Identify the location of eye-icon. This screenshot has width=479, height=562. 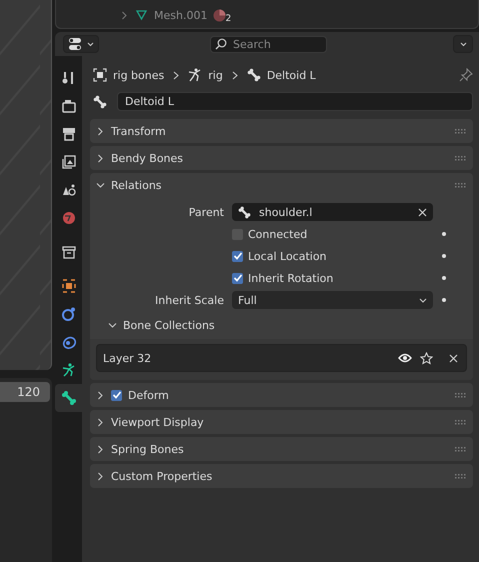
(405, 358).